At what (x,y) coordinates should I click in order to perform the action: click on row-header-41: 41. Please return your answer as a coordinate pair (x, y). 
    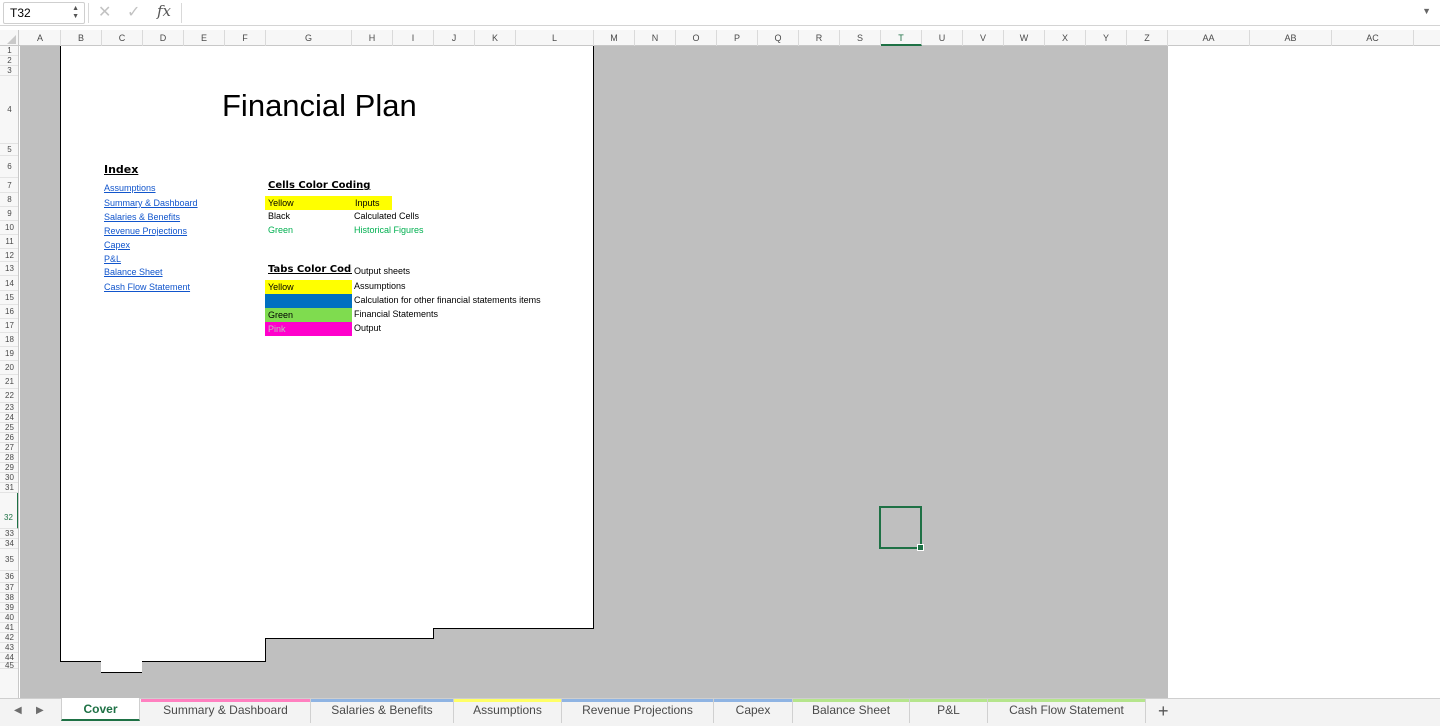
    Looking at the image, I should click on (9, 628).